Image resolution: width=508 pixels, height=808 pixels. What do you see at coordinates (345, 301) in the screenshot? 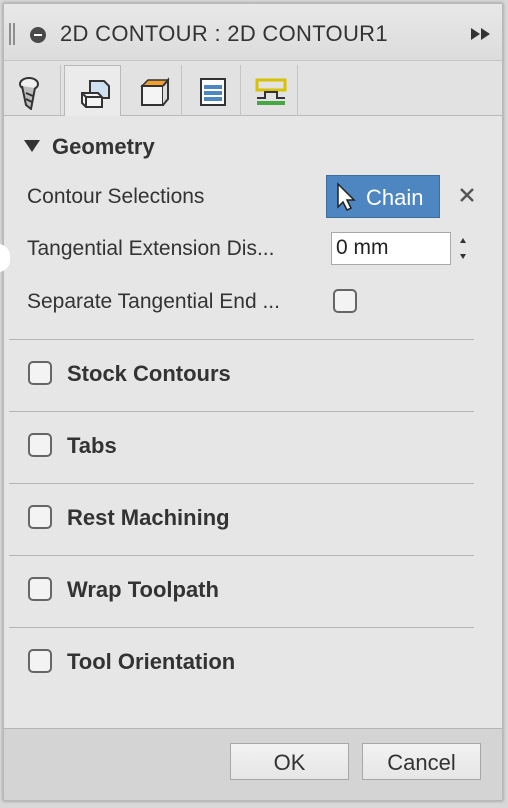
I see `separate-tangential-checkbox` at bounding box center [345, 301].